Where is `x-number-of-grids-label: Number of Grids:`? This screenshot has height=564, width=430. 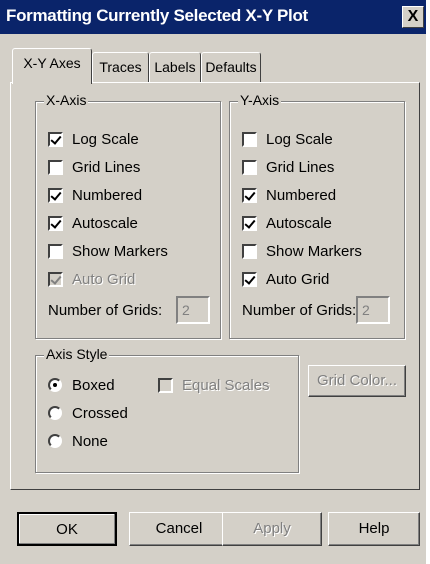
x-number-of-grids-label: Number of Grids: is located at coordinates (105, 310).